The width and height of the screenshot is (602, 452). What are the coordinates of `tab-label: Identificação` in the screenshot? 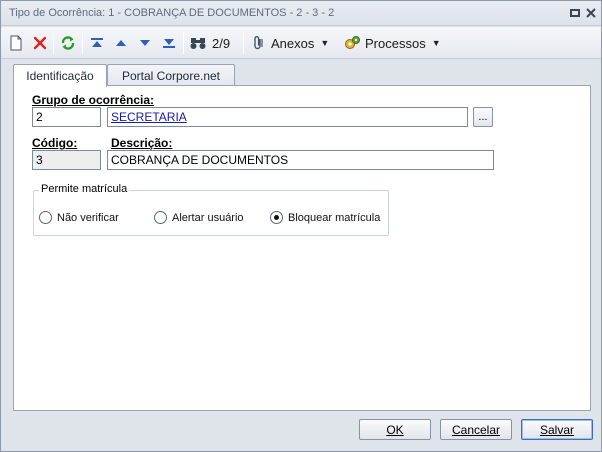 It's located at (60, 76).